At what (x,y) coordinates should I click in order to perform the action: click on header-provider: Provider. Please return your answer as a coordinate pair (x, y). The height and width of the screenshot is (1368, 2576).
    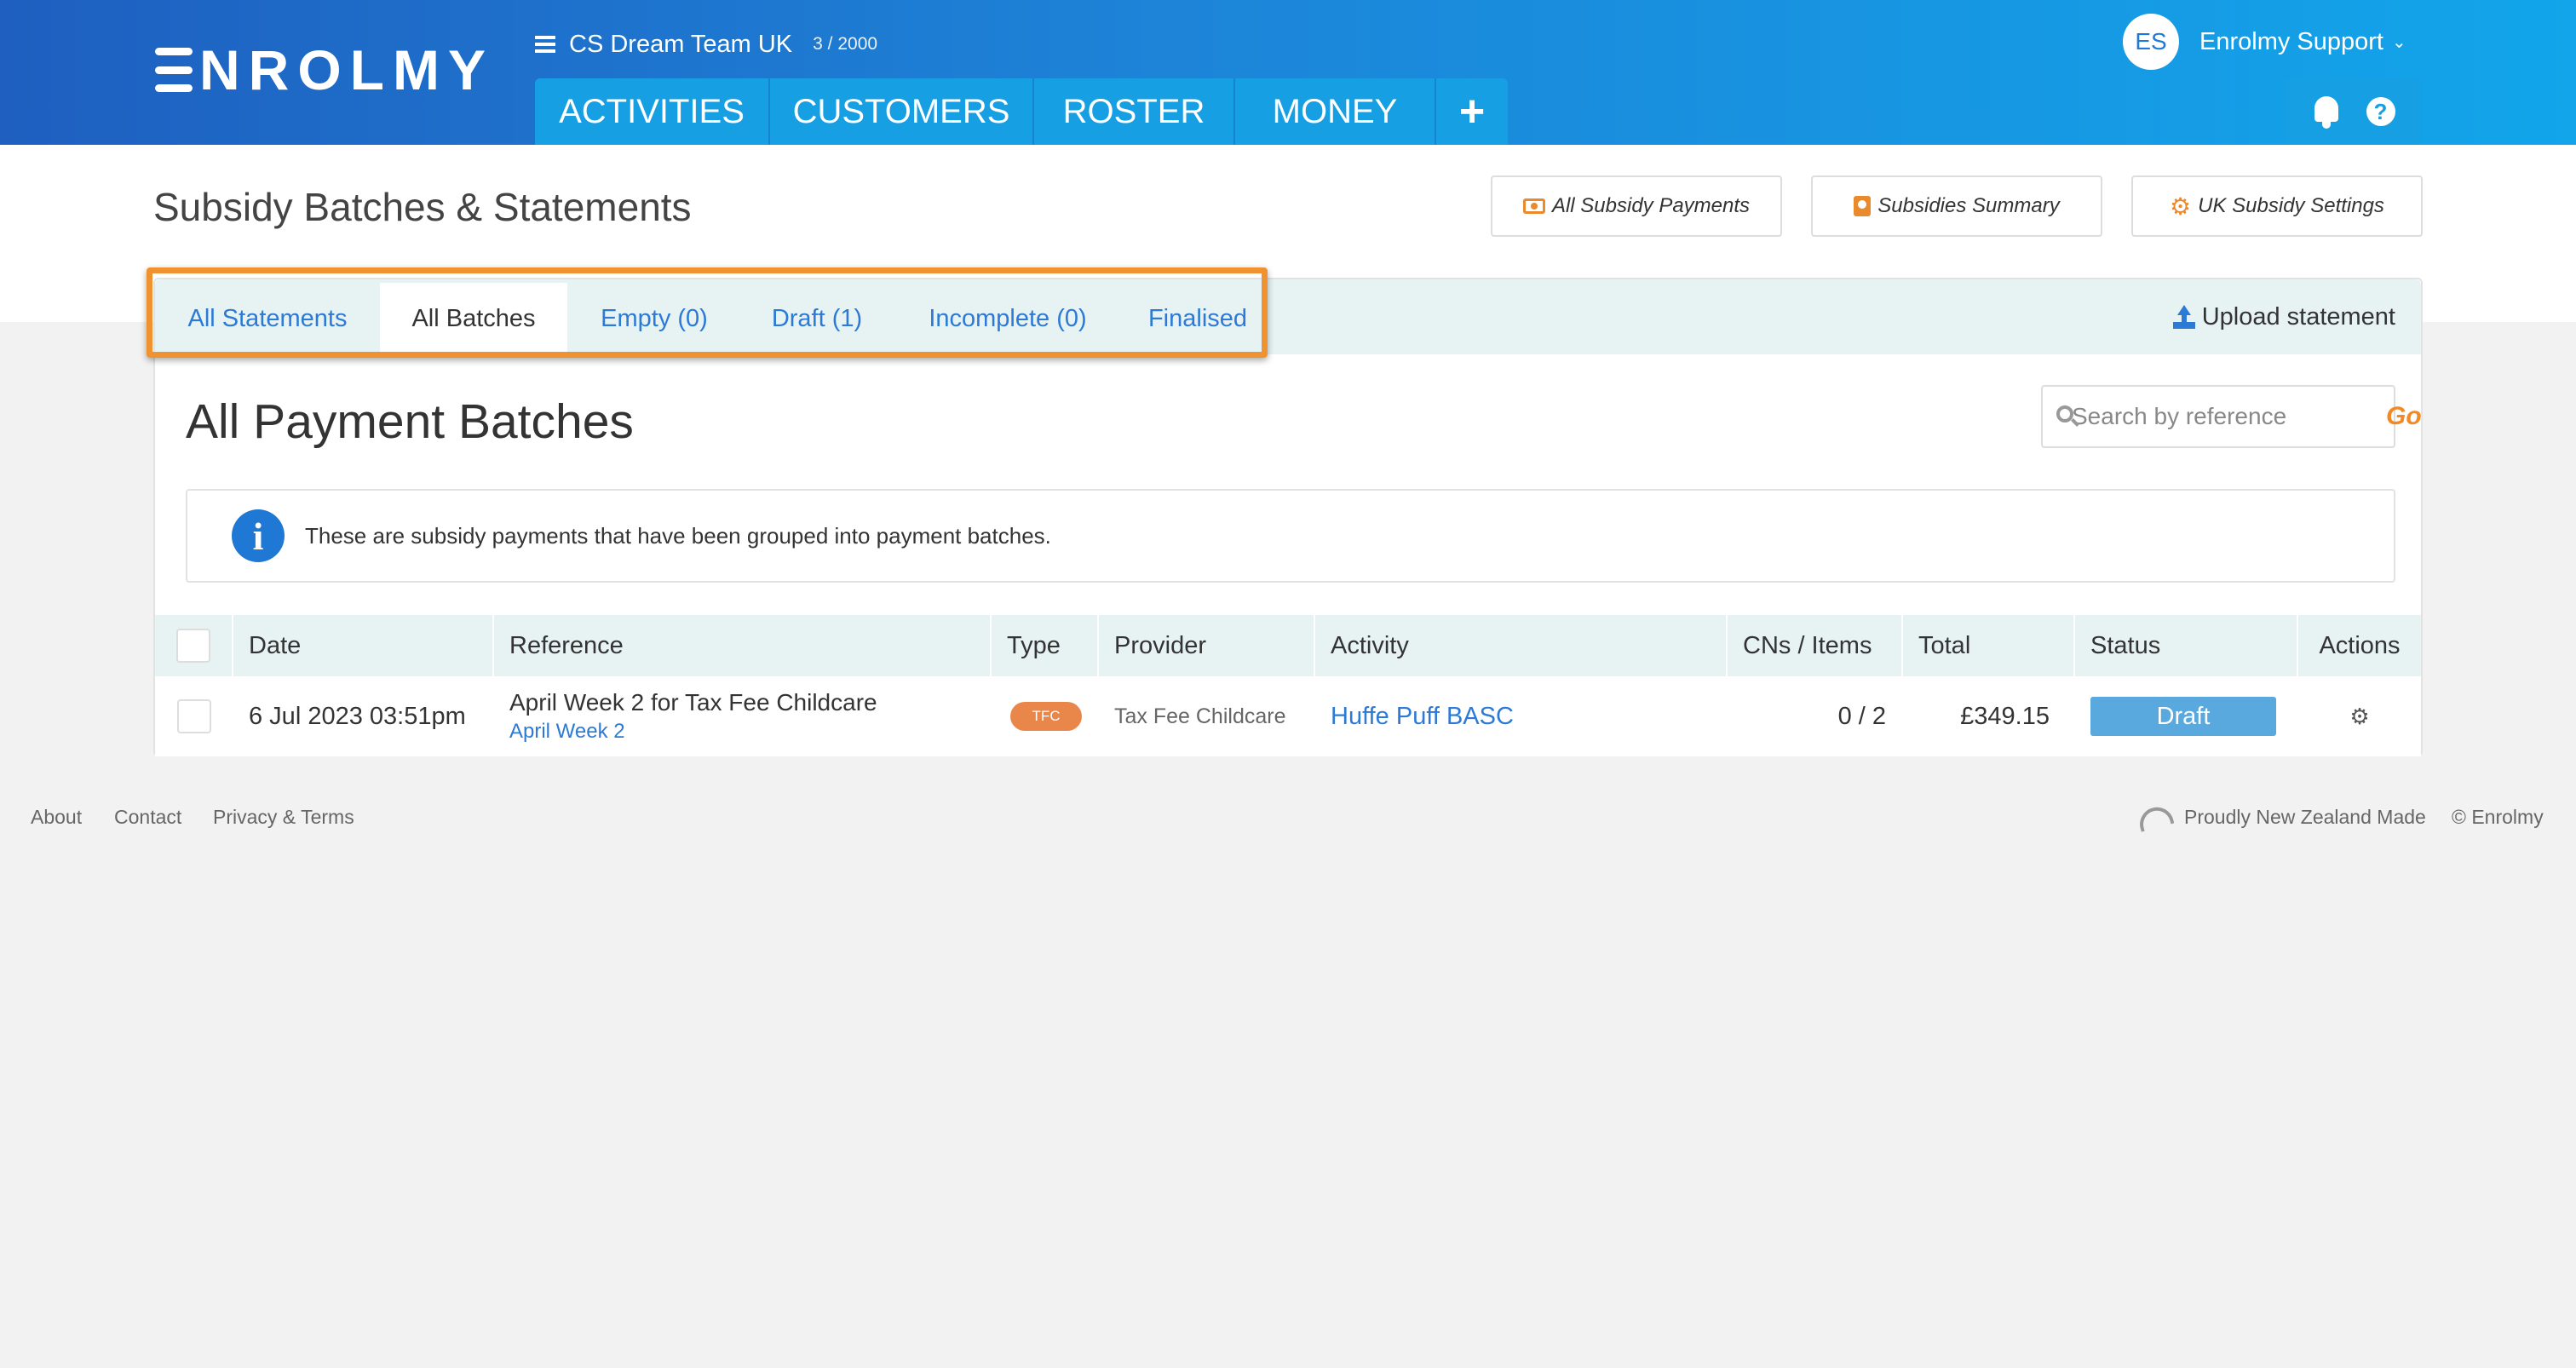
    Looking at the image, I should click on (1207, 645).